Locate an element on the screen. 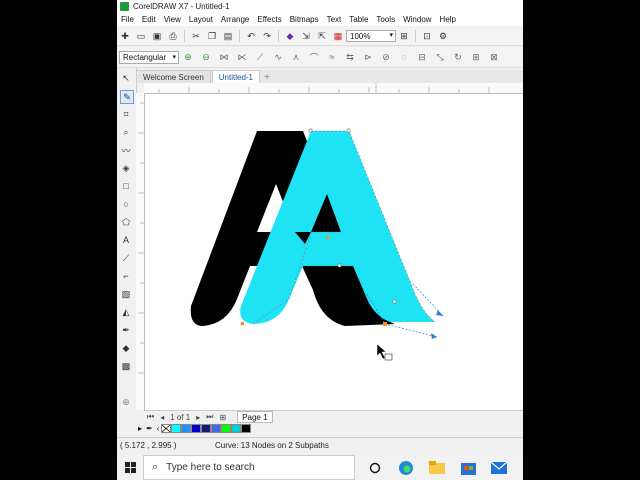  menu-table: Table is located at coordinates (358, 19).